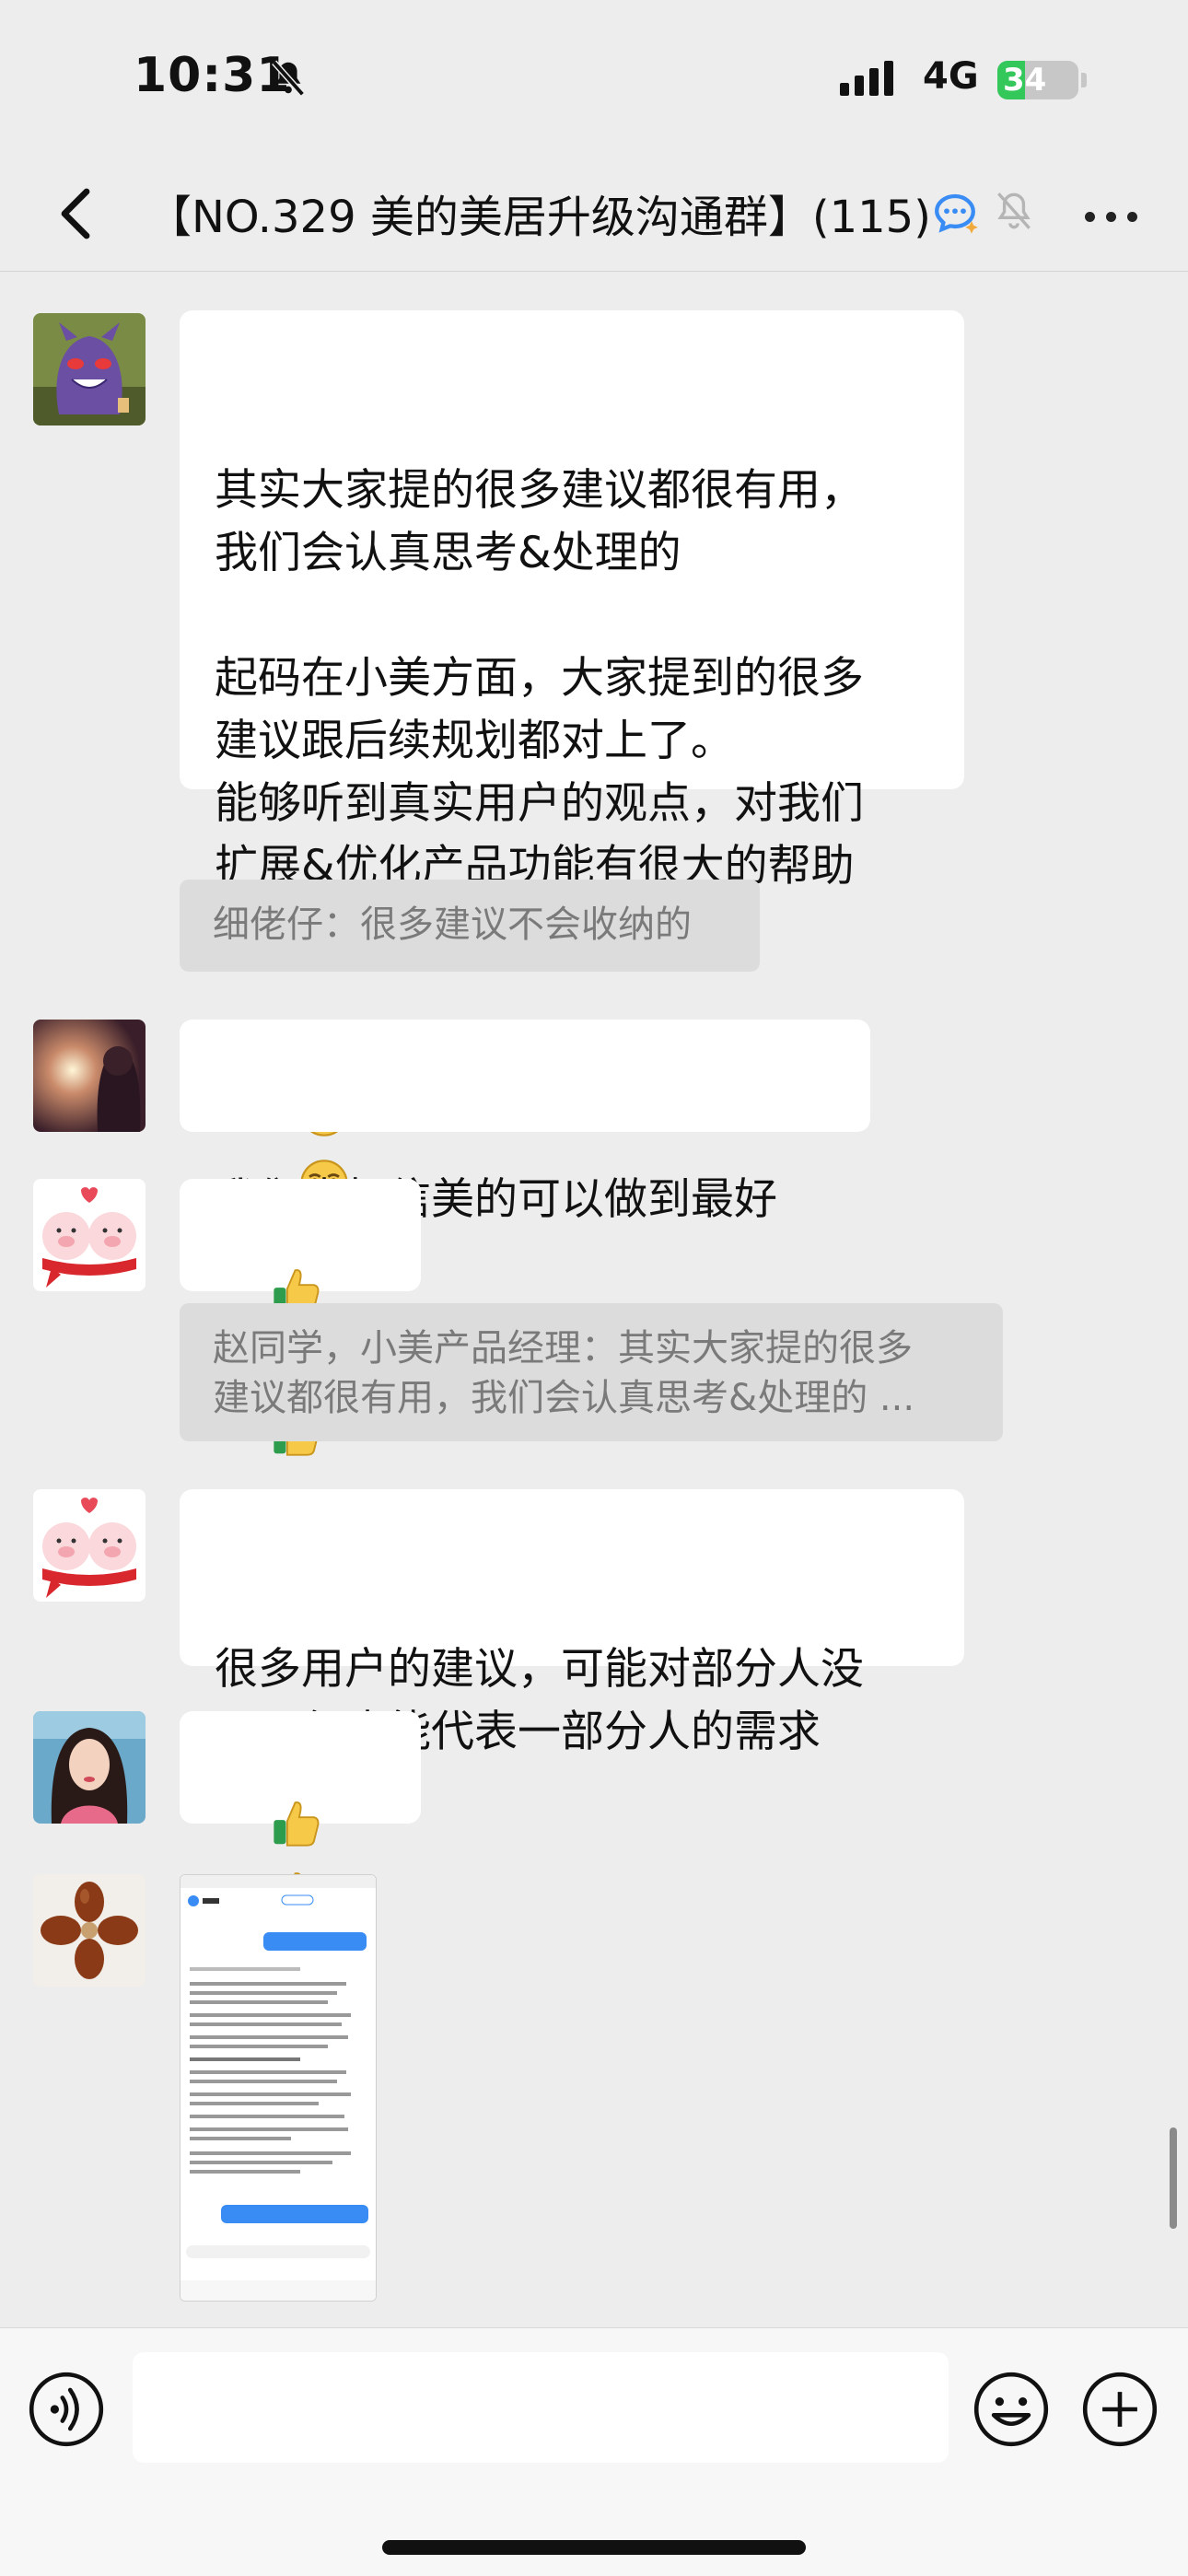  Describe the element at coordinates (594, 2547) in the screenshot. I see `home-indicator` at that location.